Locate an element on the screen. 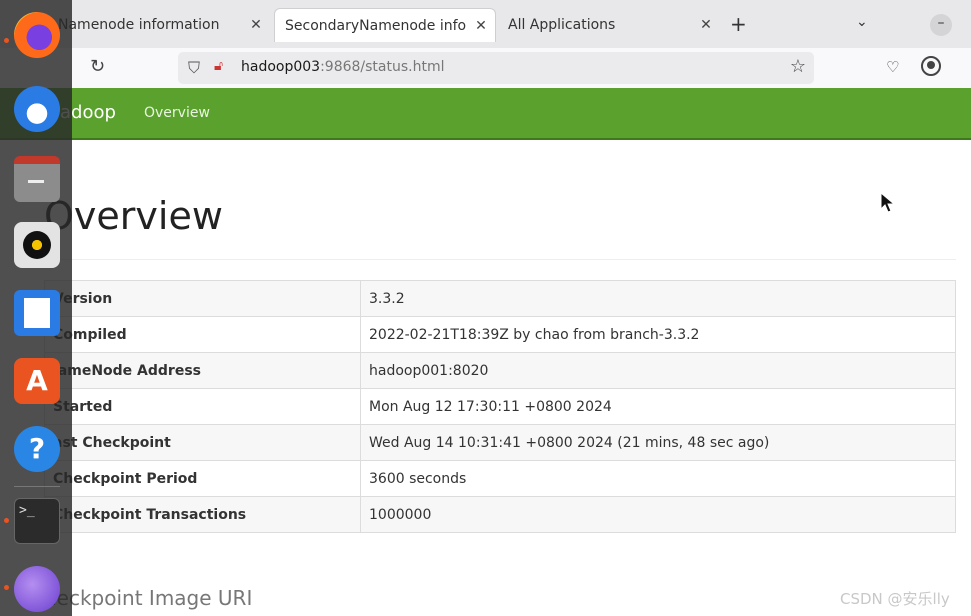  tab-label: SecondaryNamenode information is located at coordinates (376, 25).